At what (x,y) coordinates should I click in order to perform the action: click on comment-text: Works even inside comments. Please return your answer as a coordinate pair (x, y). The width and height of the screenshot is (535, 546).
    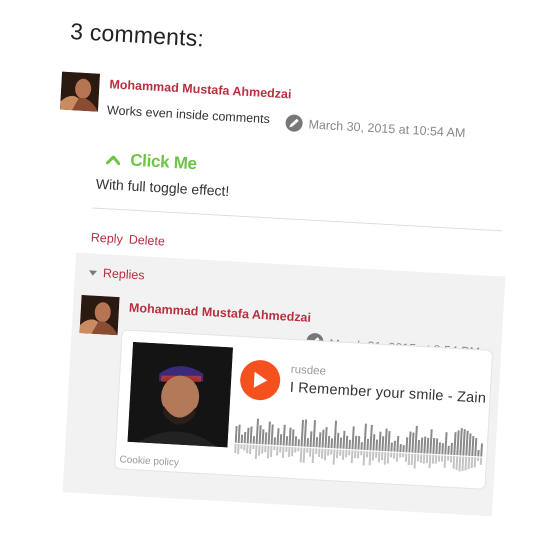
    Looking at the image, I should click on (188, 115).